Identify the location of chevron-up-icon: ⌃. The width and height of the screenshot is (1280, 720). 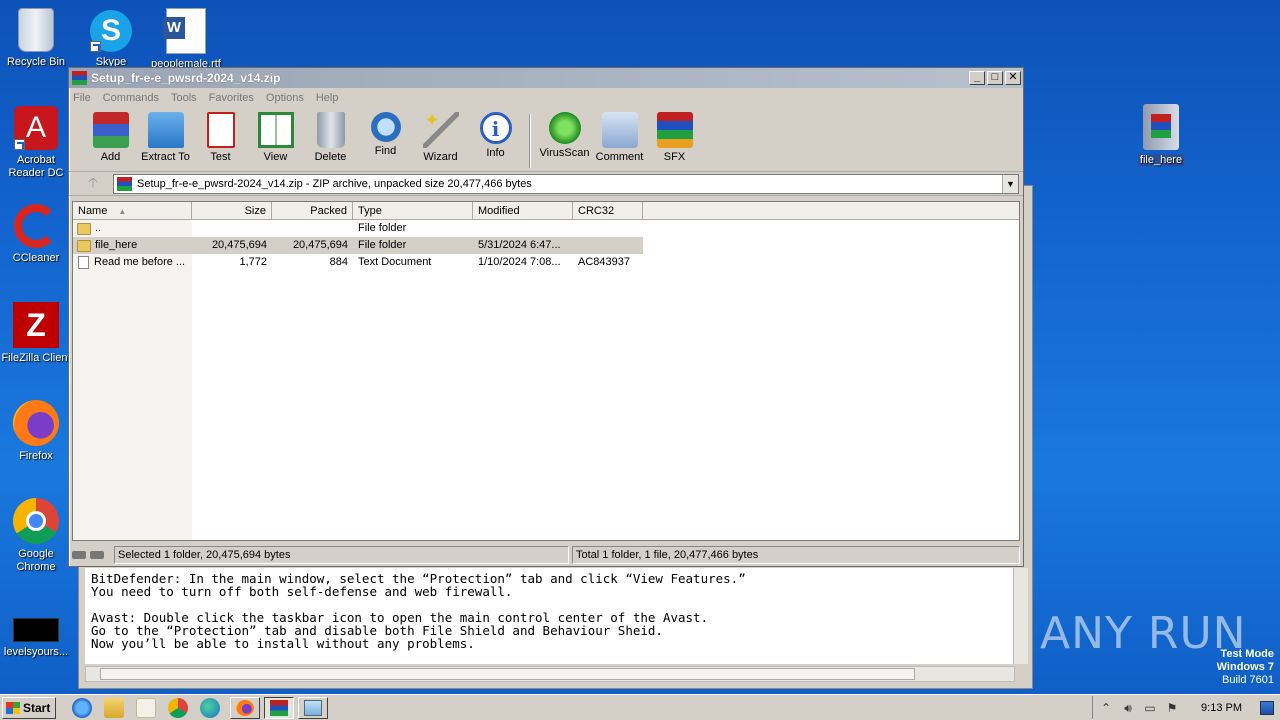
(1106, 708).